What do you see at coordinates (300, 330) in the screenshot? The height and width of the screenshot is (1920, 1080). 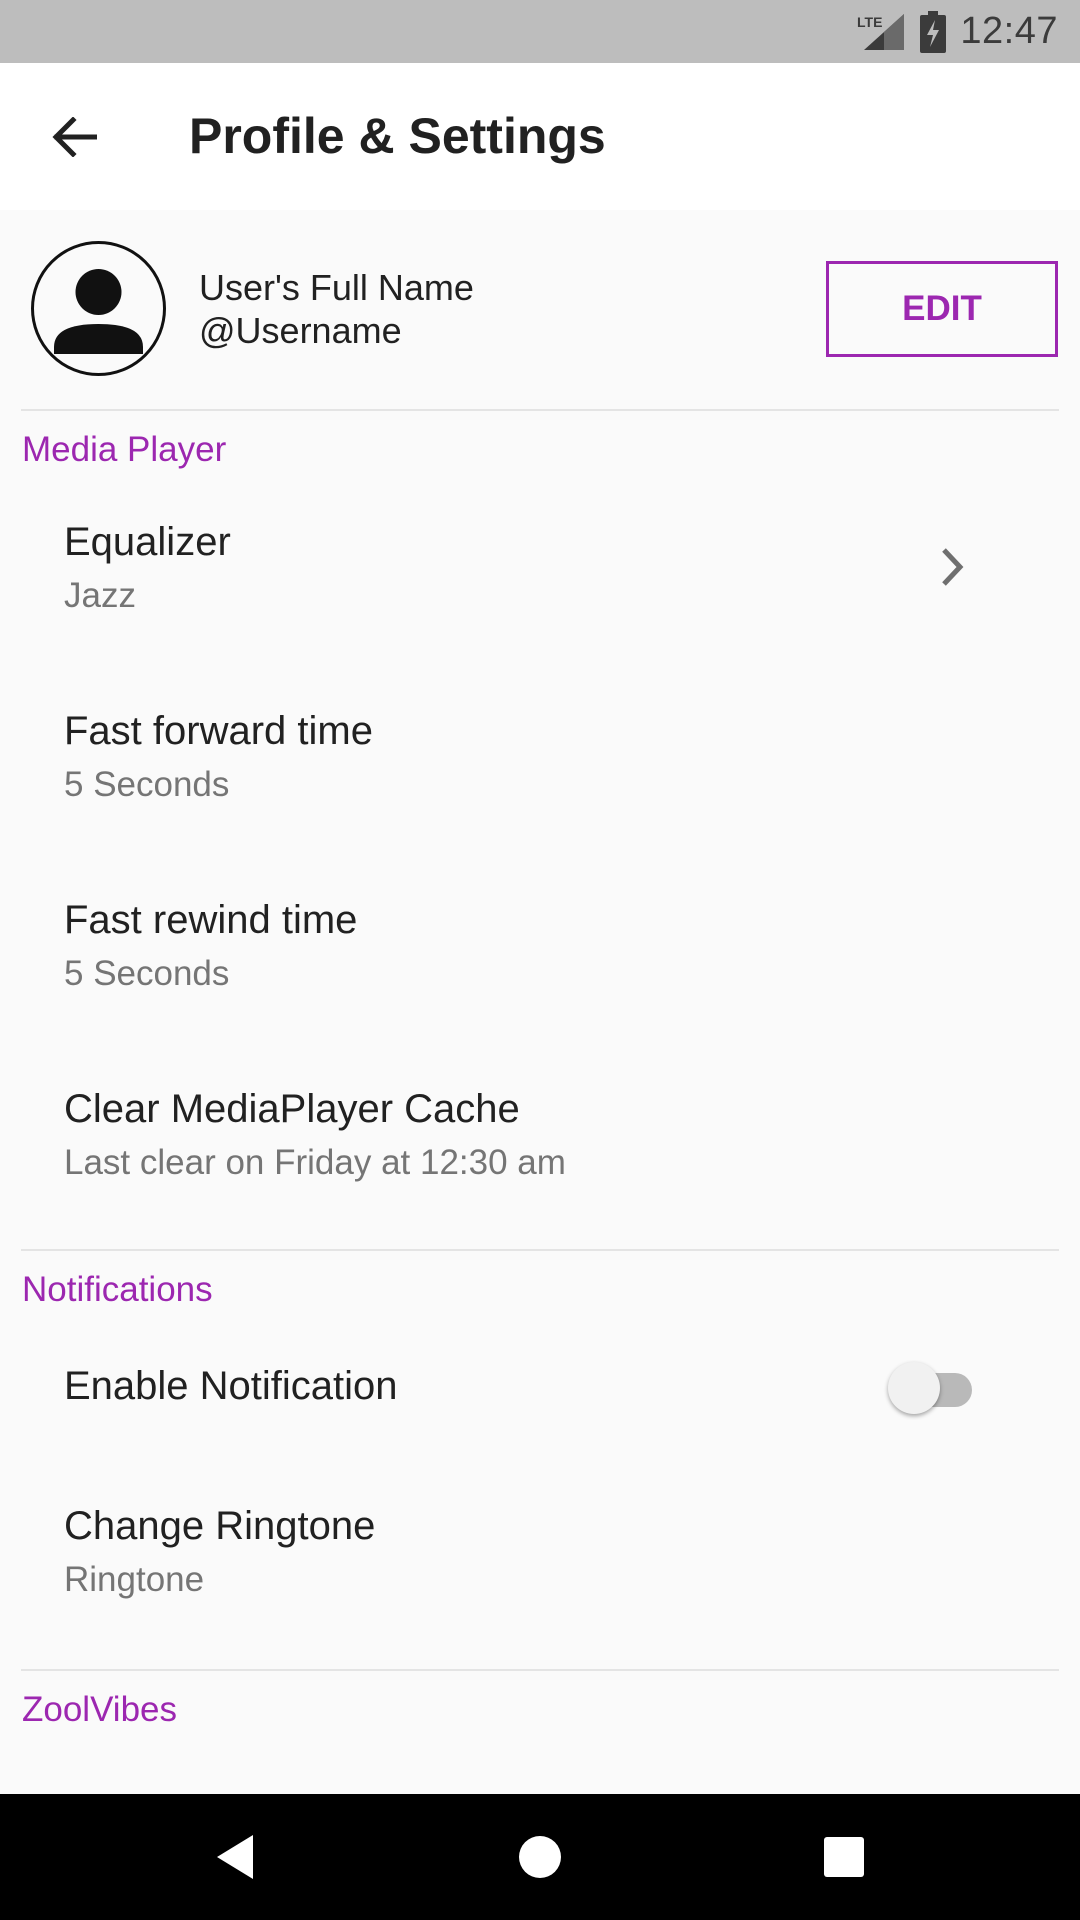 I see `username: @Username` at bounding box center [300, 330].